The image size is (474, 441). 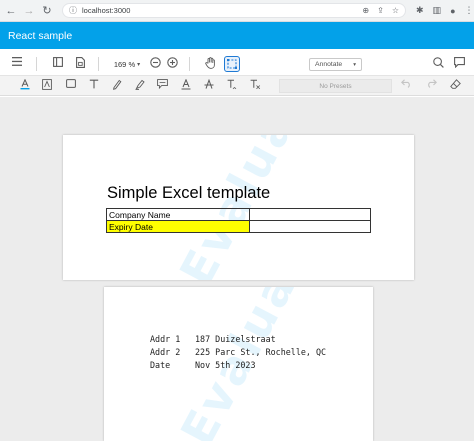 What do you see at coordinates (172, 62) in the screenshot?
I see `zoom-in-icon` at bounding box center [172, 62].